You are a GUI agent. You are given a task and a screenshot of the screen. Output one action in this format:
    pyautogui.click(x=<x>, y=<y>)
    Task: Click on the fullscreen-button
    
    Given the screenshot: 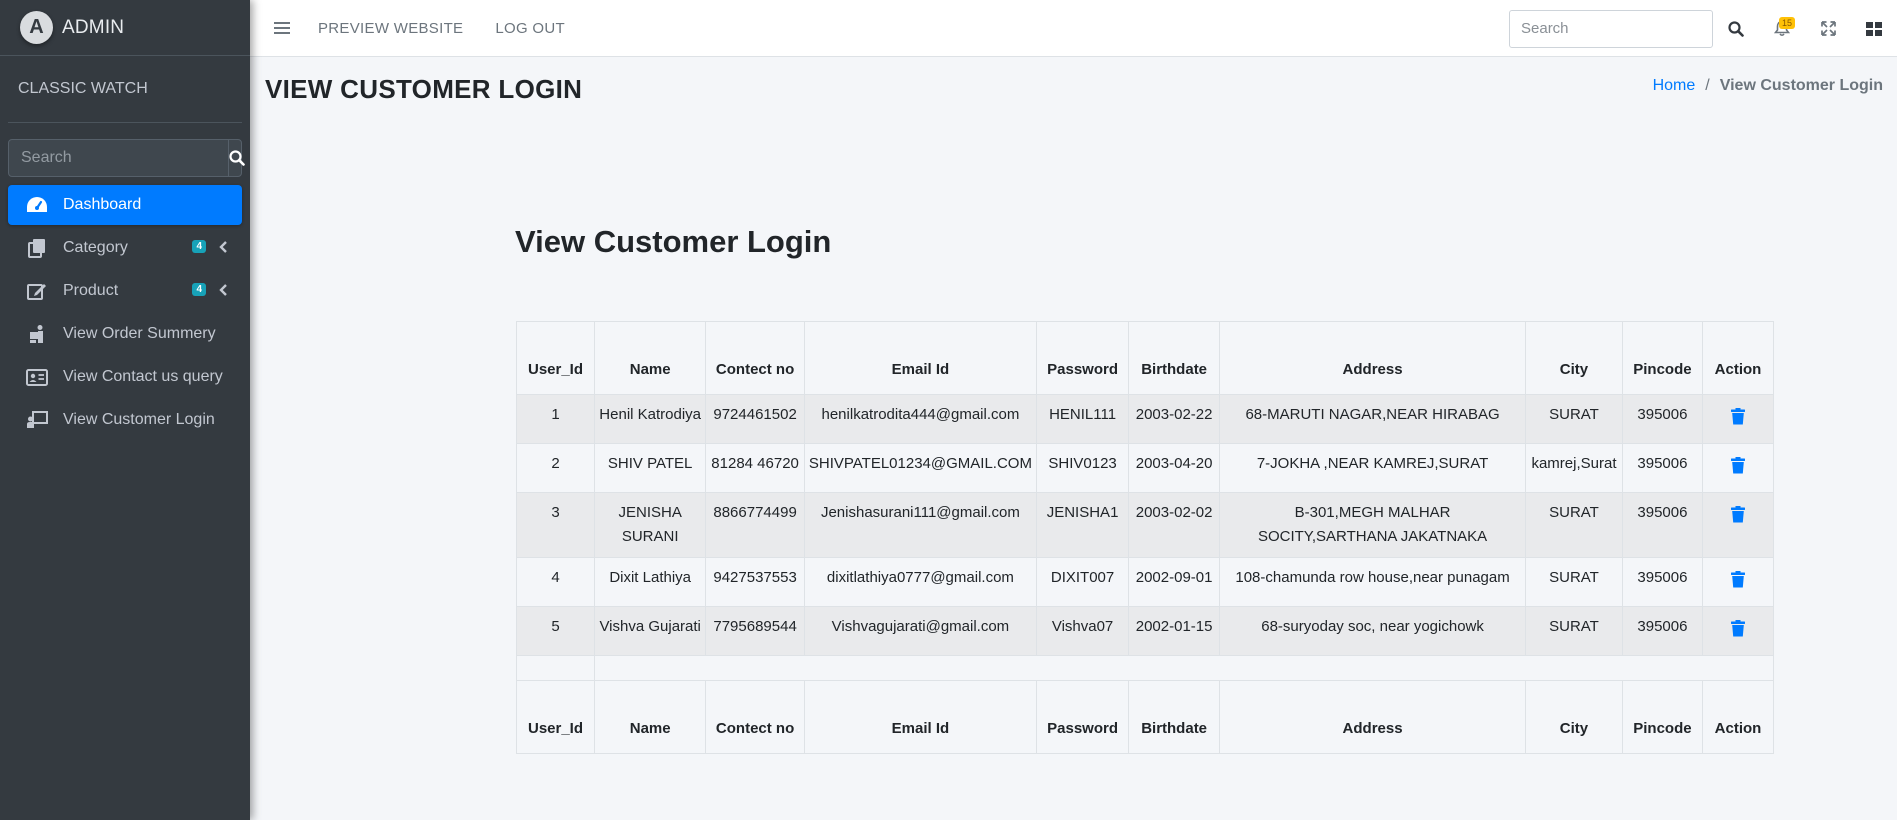 What is the action you would take?
    pyautogui.click(x=1828, y=28)
    